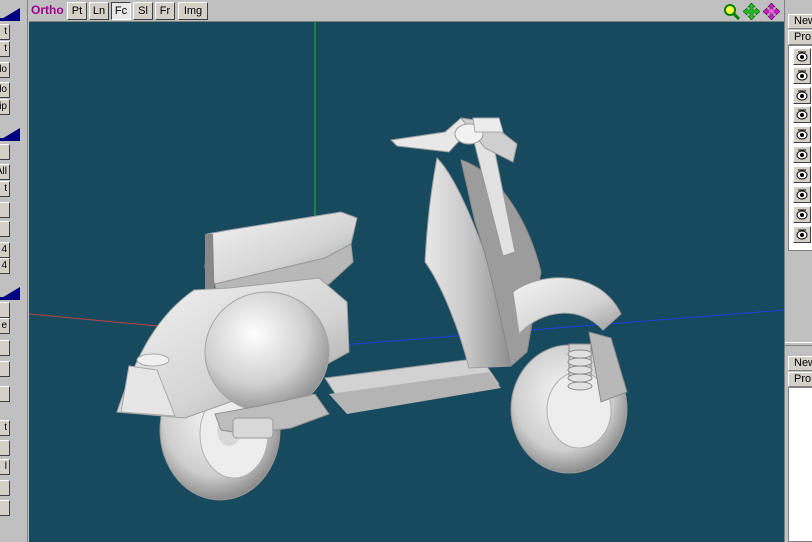 This screenshot has height=542, width=812. I want to click on image-display-button: Img, so click(193, 11).